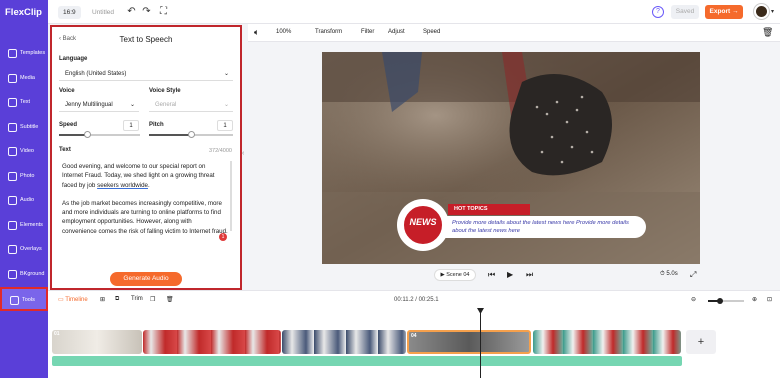  Describe the element at coordinates (12, 176) in the screenshot. I see `photo-icon` at that location.